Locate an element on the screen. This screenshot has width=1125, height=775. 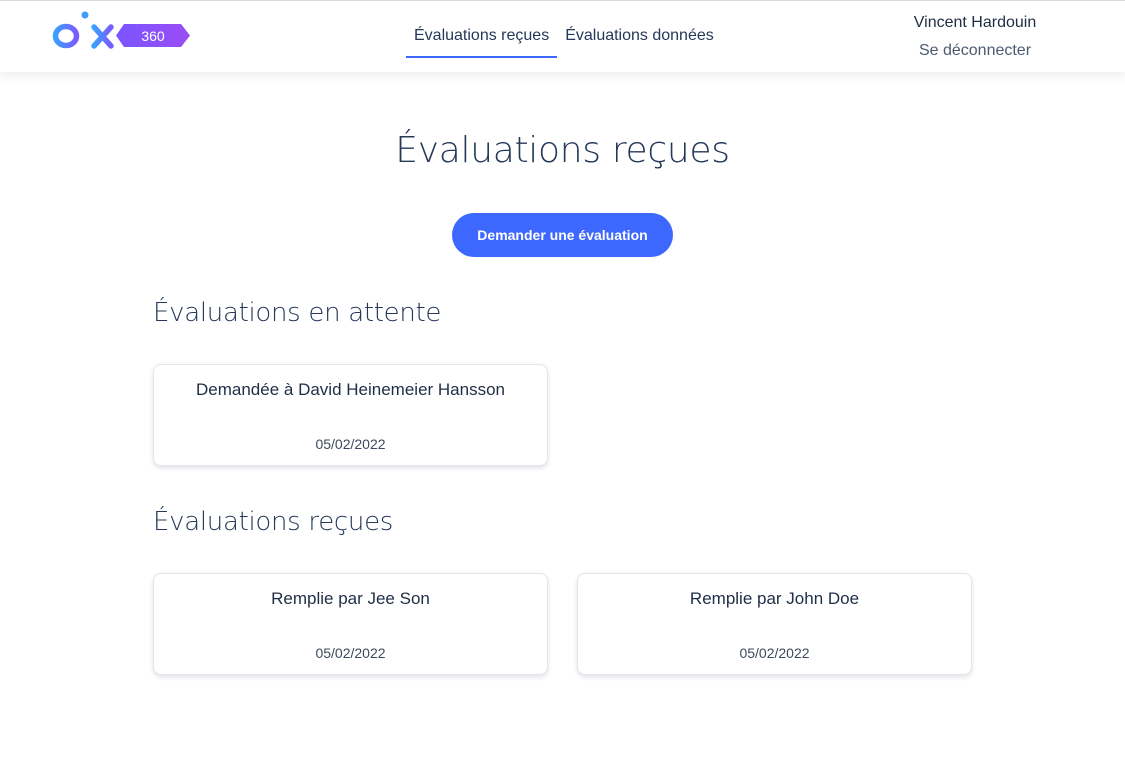
pix-360-logo: pix 360 is located at coordinates (122, 36).